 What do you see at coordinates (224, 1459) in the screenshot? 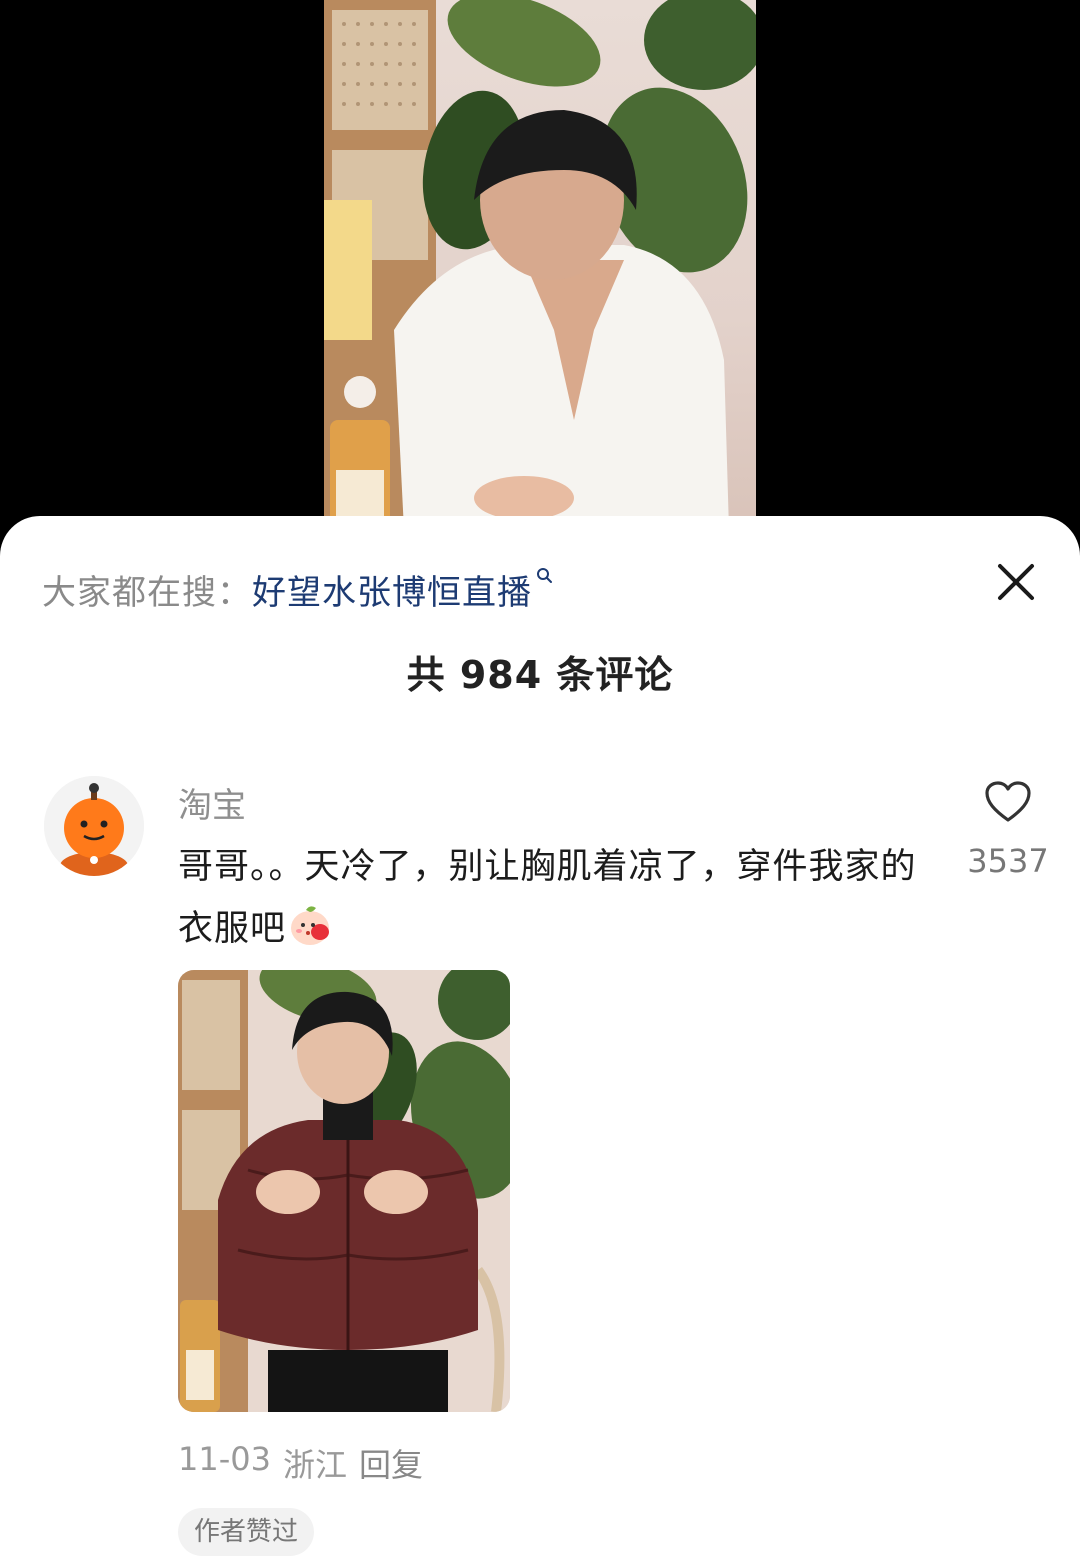
I see `comment-date: 11-03` at bounding box center [224, 1459].